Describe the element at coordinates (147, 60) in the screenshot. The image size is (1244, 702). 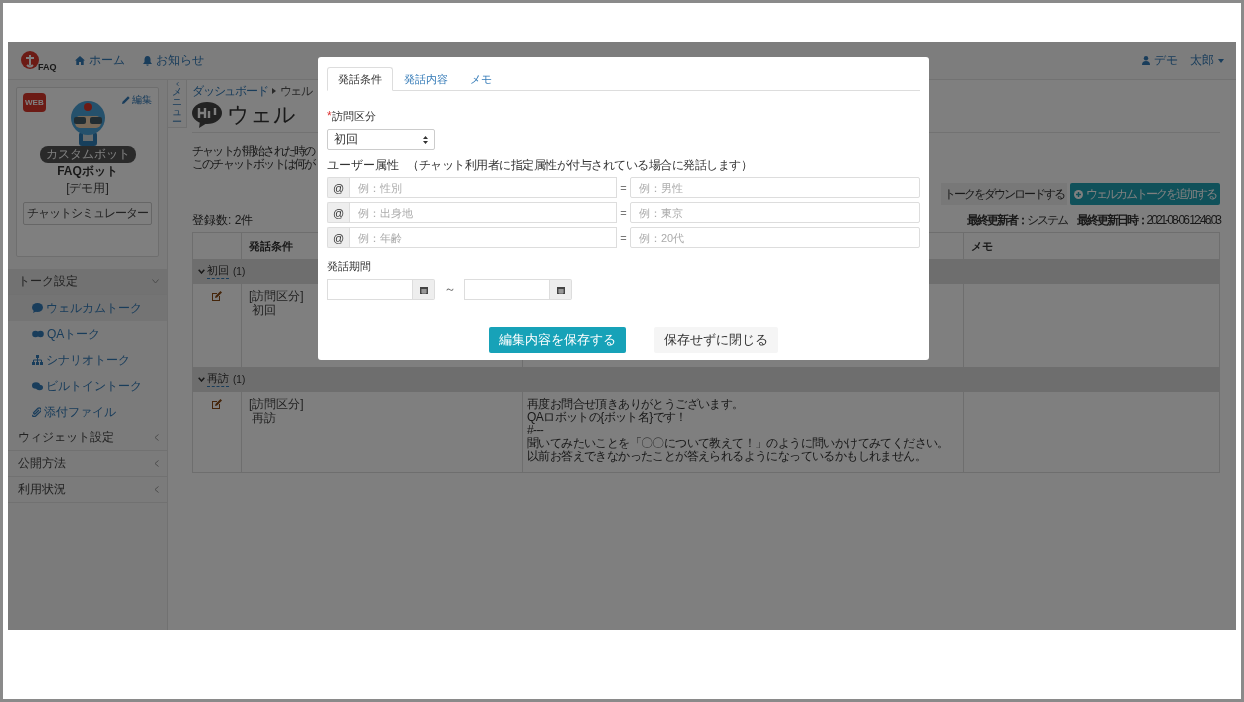
I see `bell-icon` at that location.